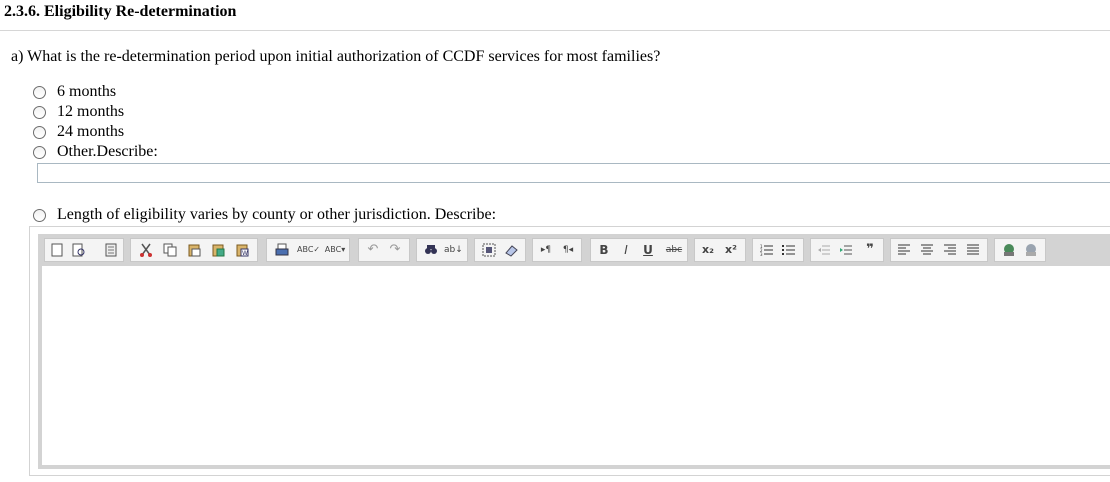 This screenshot has height=482, width=1110. Describe the element at coordinates (335, 250) in the screenshot. I see `spellcheck-dropdown-icon: ABC▾` at that location.